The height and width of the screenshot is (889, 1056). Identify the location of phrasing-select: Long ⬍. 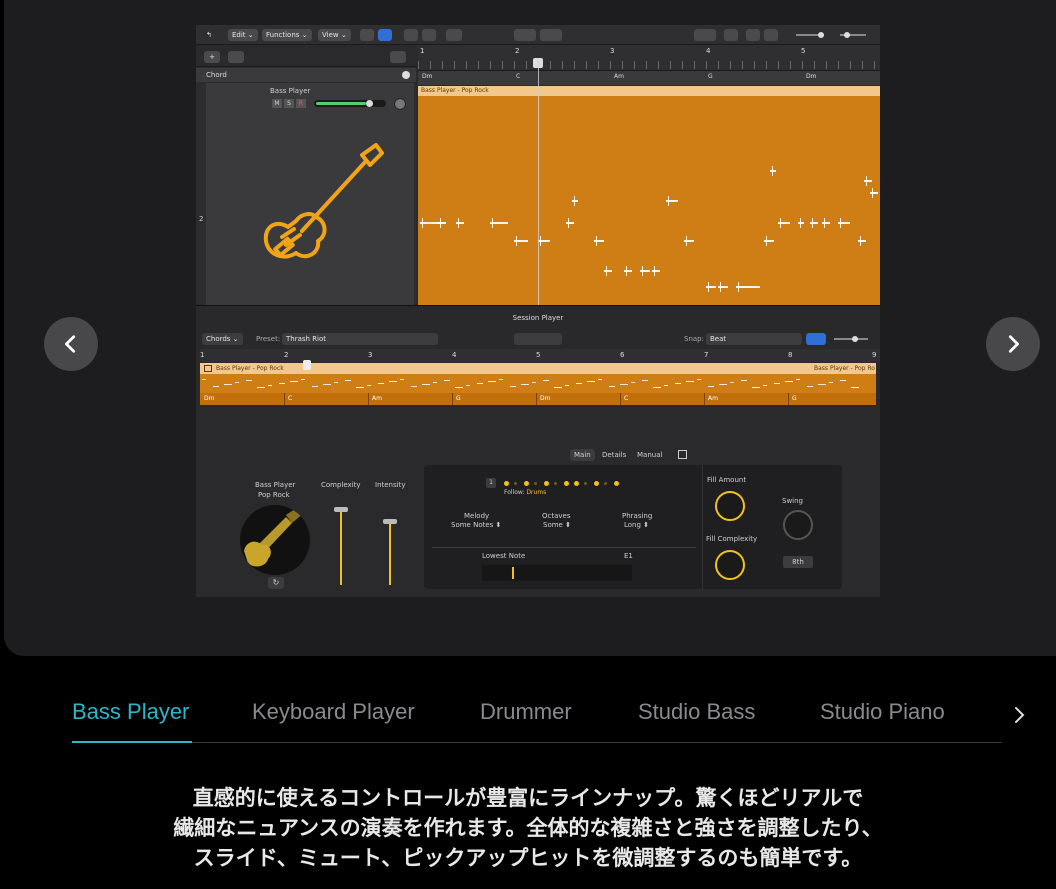
(636, 525).